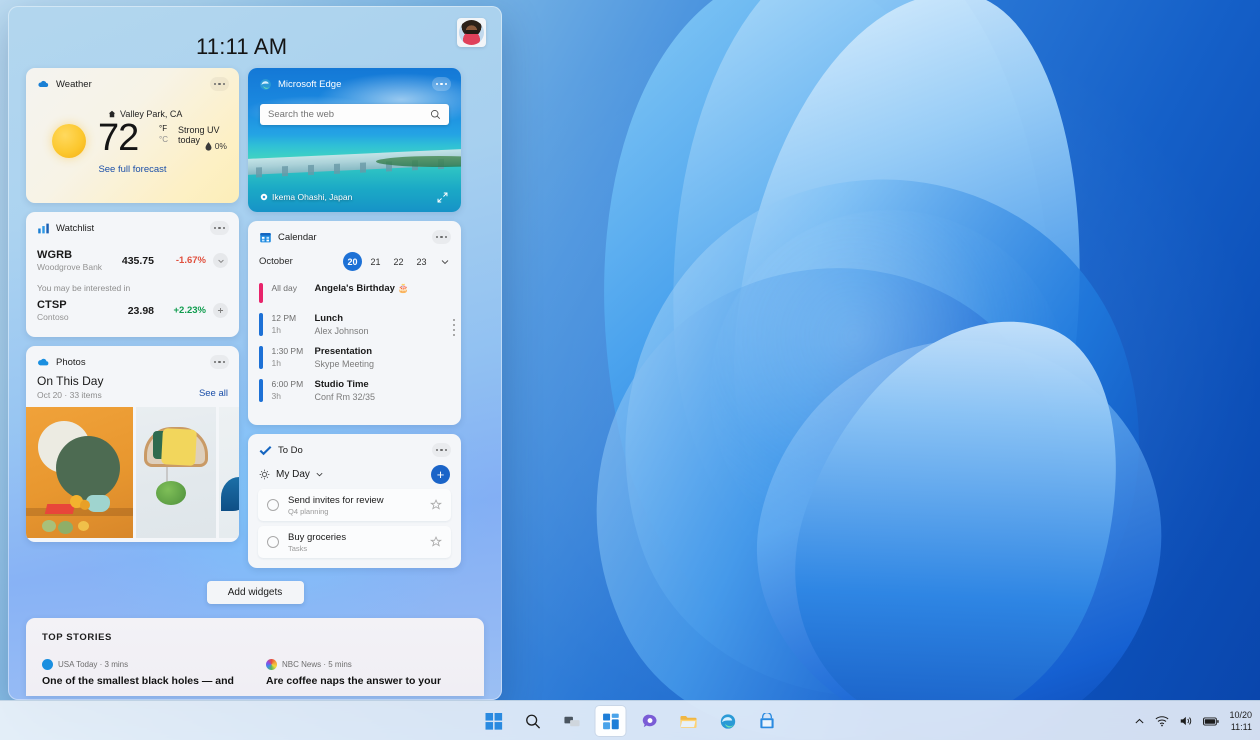 The image size is (1260, 740). I want to click on event-subtitle: Skype Meeting, so click(344, 364).